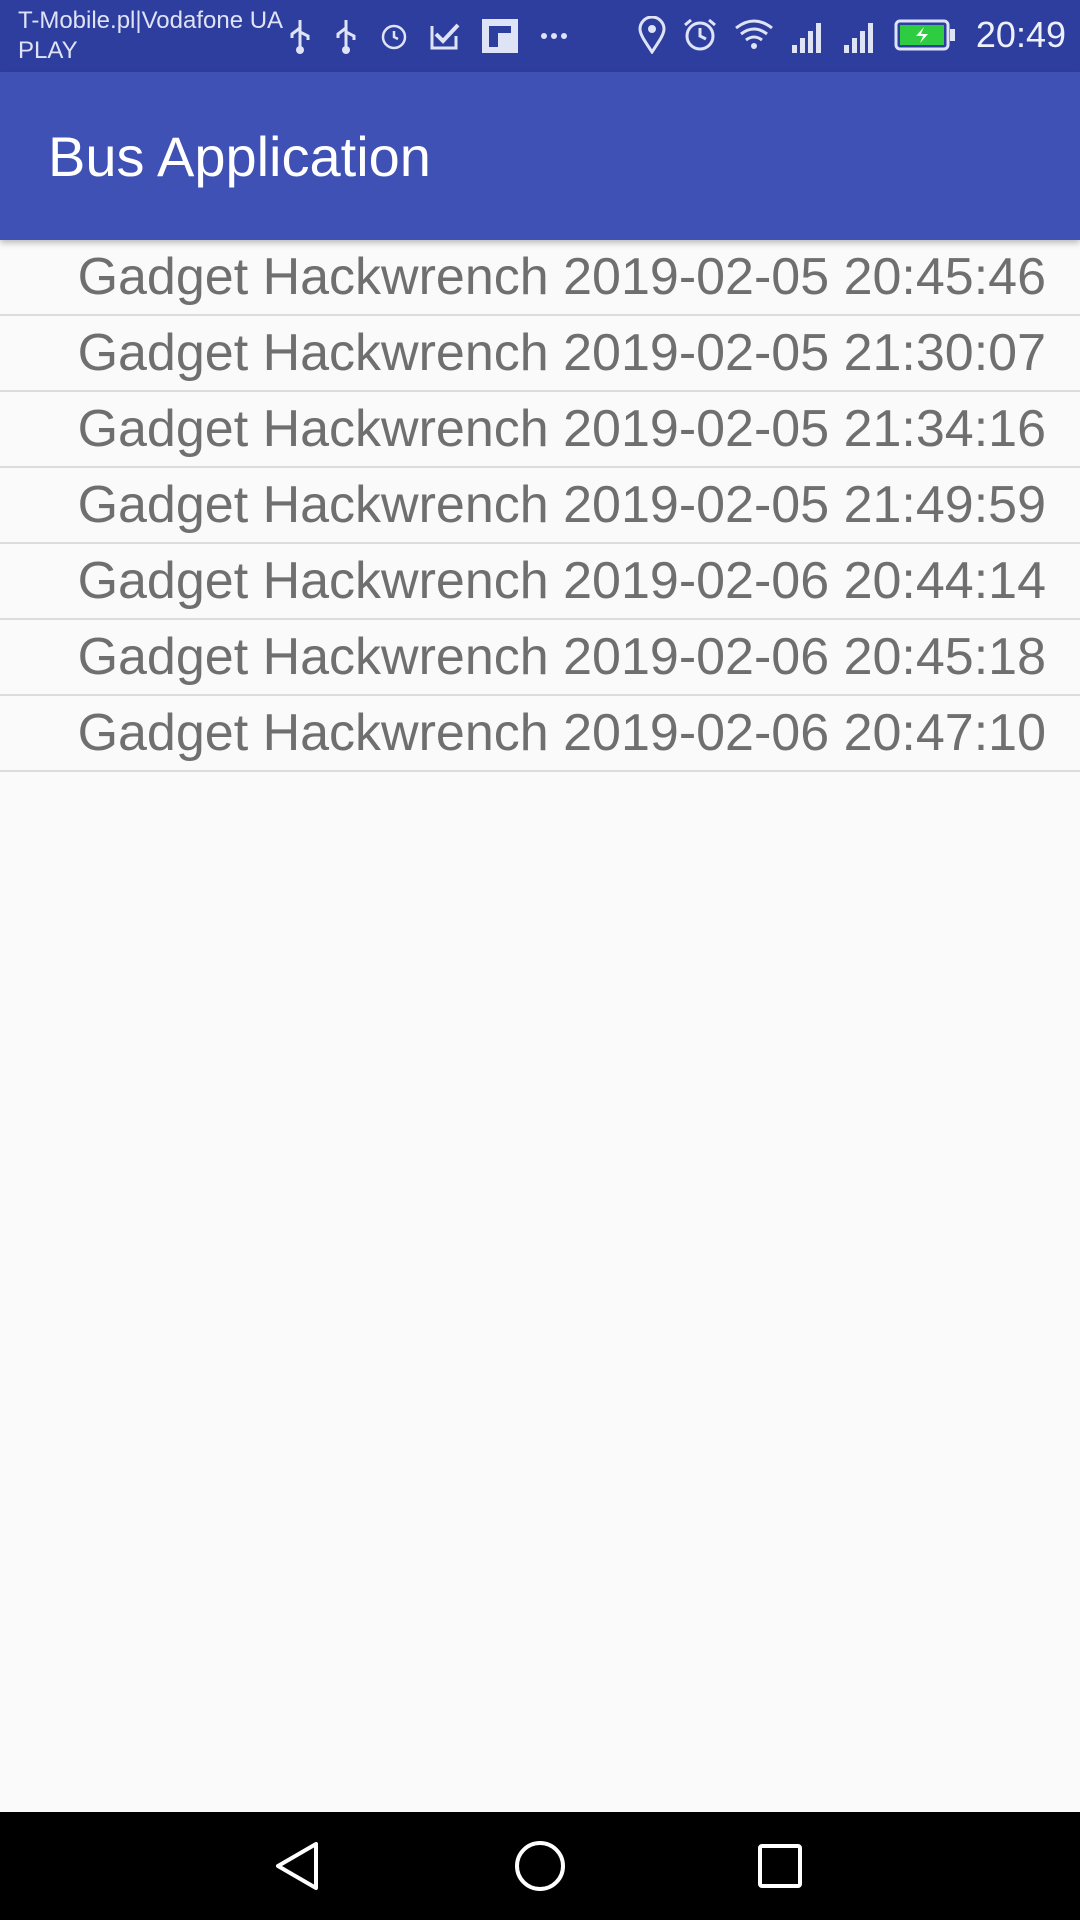 This screenshot has width=1080, height=1920. What do you see at coordinates (753, 34) in the screenshot?
I see `wifi-icon` at bounding box center [753, 34].